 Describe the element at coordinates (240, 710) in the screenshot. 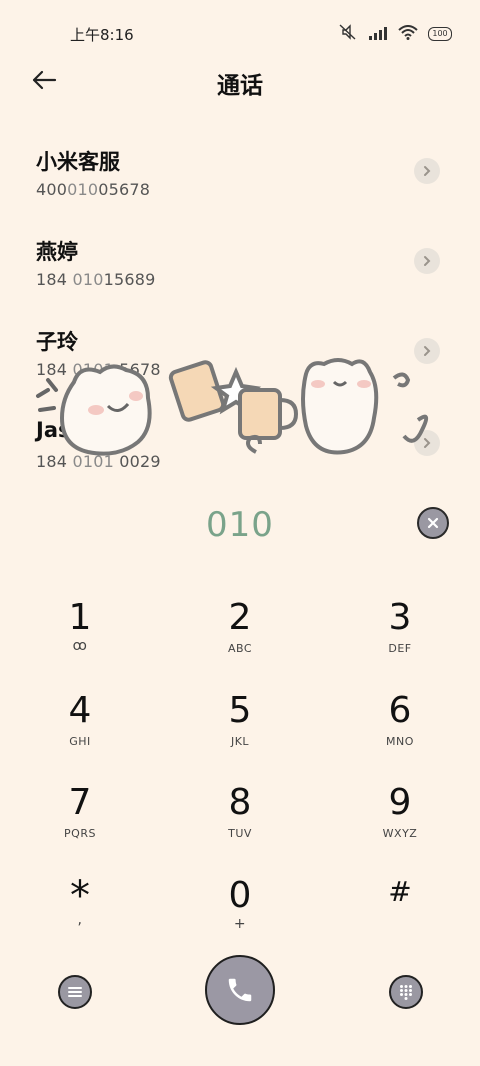

I see `key-digit: 5` at that location.